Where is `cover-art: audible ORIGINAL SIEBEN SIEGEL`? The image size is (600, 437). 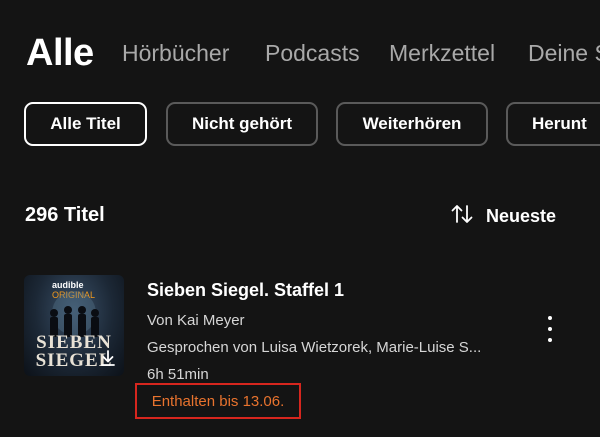
cover-art: audible ORIGINAL SIEBEN SIEGEL is located at coordinates (74, 325).